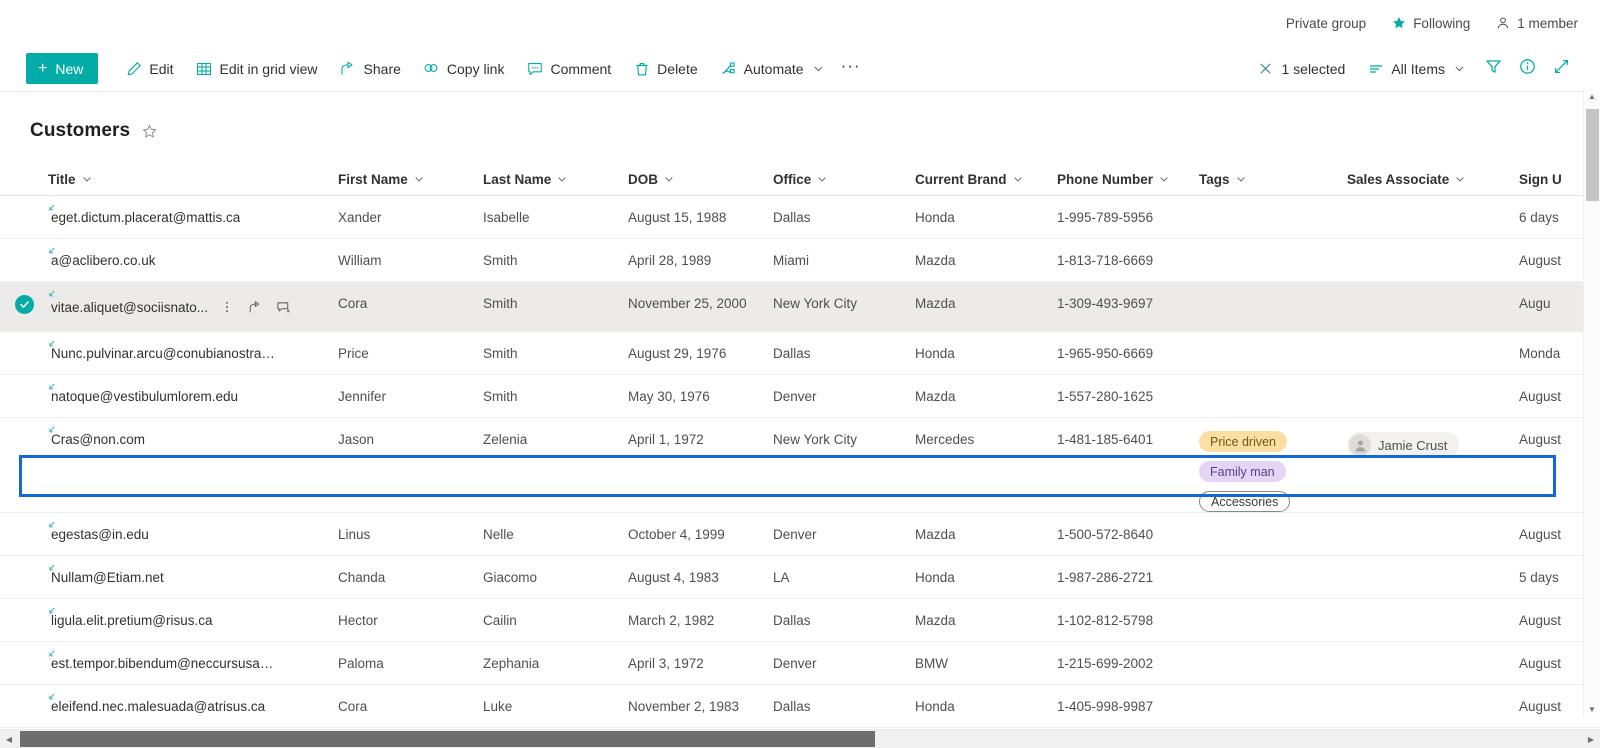 The height and width of the screenshot is (748, 1600). I want to click on title-link: Cras@non.com, so click(96, 439).